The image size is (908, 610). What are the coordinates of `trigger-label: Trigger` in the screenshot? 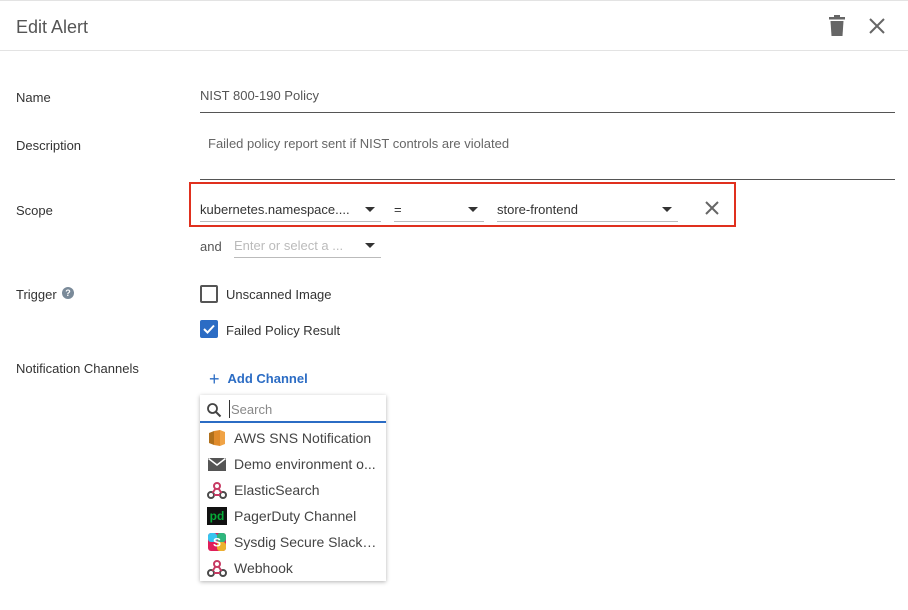 It's located at (36, 294).